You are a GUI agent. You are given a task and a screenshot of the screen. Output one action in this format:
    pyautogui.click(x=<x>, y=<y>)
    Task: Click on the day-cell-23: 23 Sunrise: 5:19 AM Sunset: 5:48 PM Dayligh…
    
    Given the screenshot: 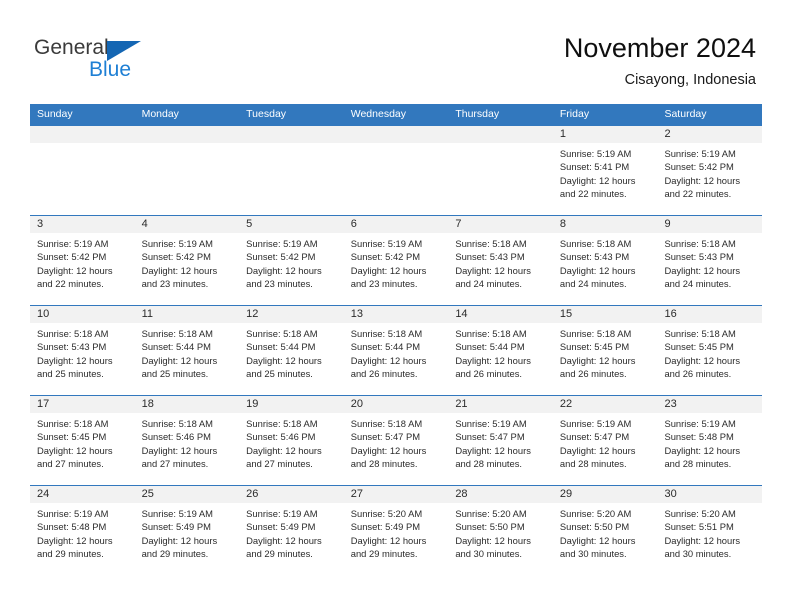 What is the action you would take?
    pyautogui.click(x=710, y=440)
    